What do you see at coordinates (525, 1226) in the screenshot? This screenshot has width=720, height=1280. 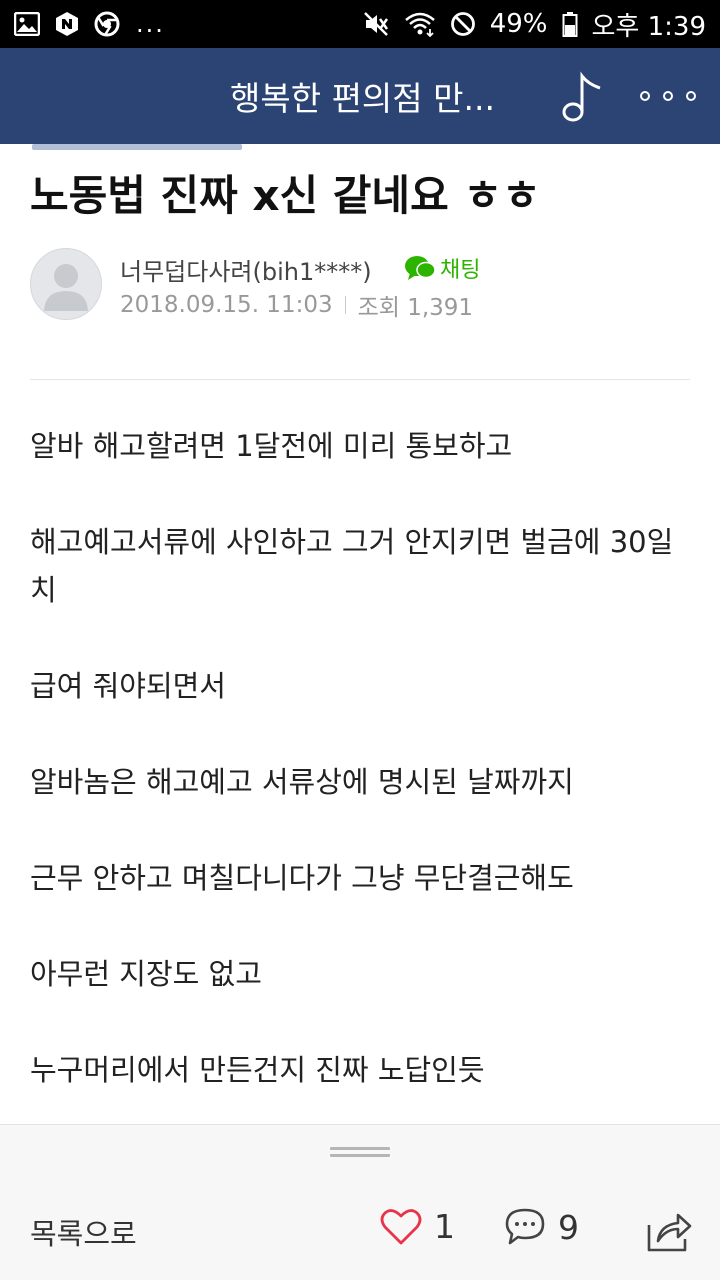 I see `comment-icon` at bounding box center [525, 1226].